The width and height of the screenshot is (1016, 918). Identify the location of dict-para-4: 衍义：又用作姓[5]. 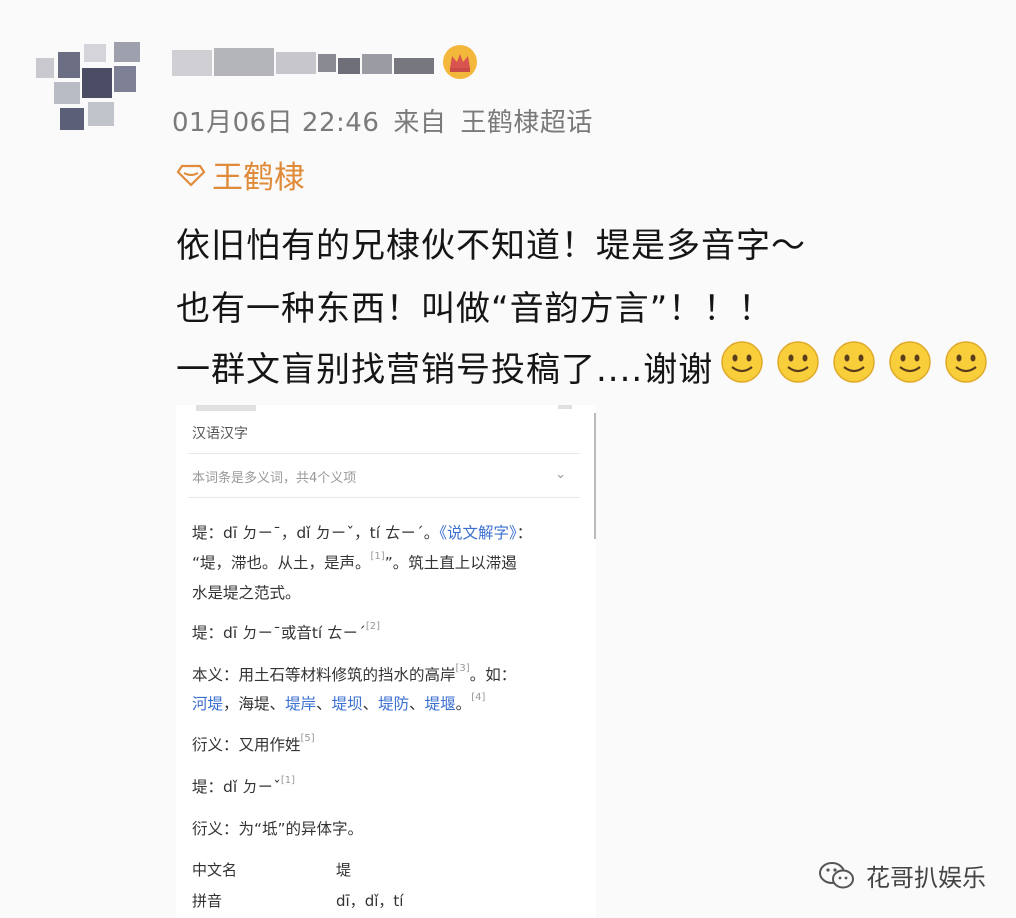
(253, 744).